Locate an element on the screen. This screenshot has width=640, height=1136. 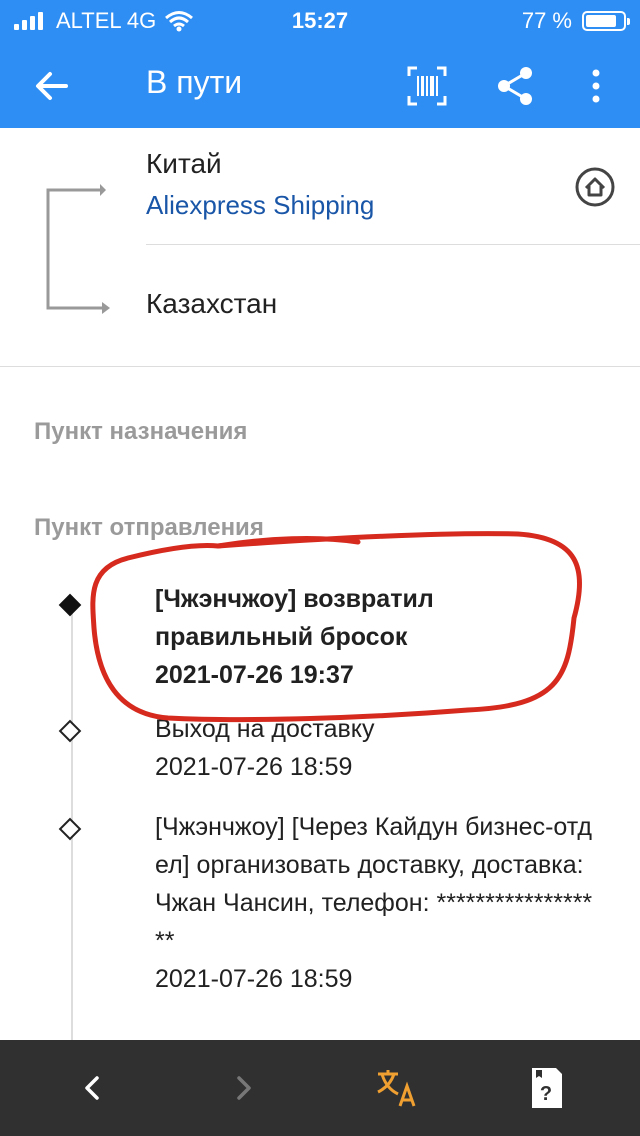
nav-forward-icon is located at coordinates (244, 1088).